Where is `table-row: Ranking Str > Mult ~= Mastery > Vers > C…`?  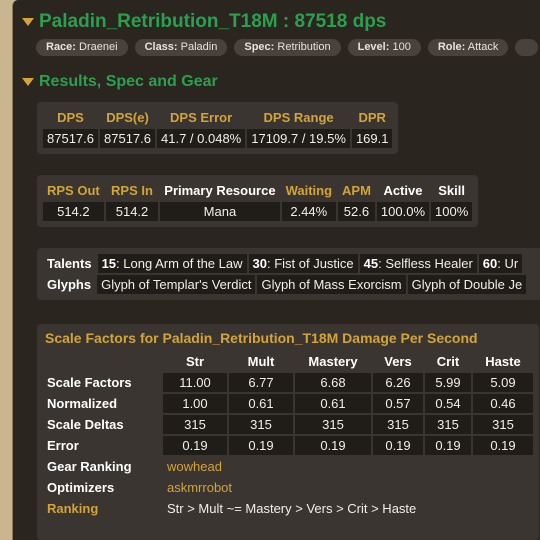
table-row: Ranking Str > Mult ~= Mastery > Vers > C… is located at coordinates (288, 508).